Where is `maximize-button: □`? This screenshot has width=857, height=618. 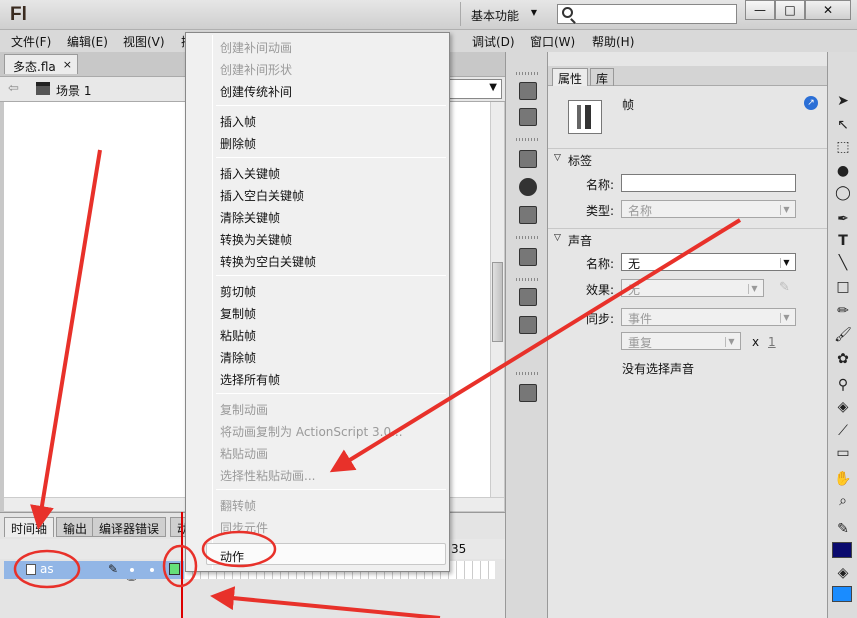 maximize-button: □ is located at coordinates (790, 10).